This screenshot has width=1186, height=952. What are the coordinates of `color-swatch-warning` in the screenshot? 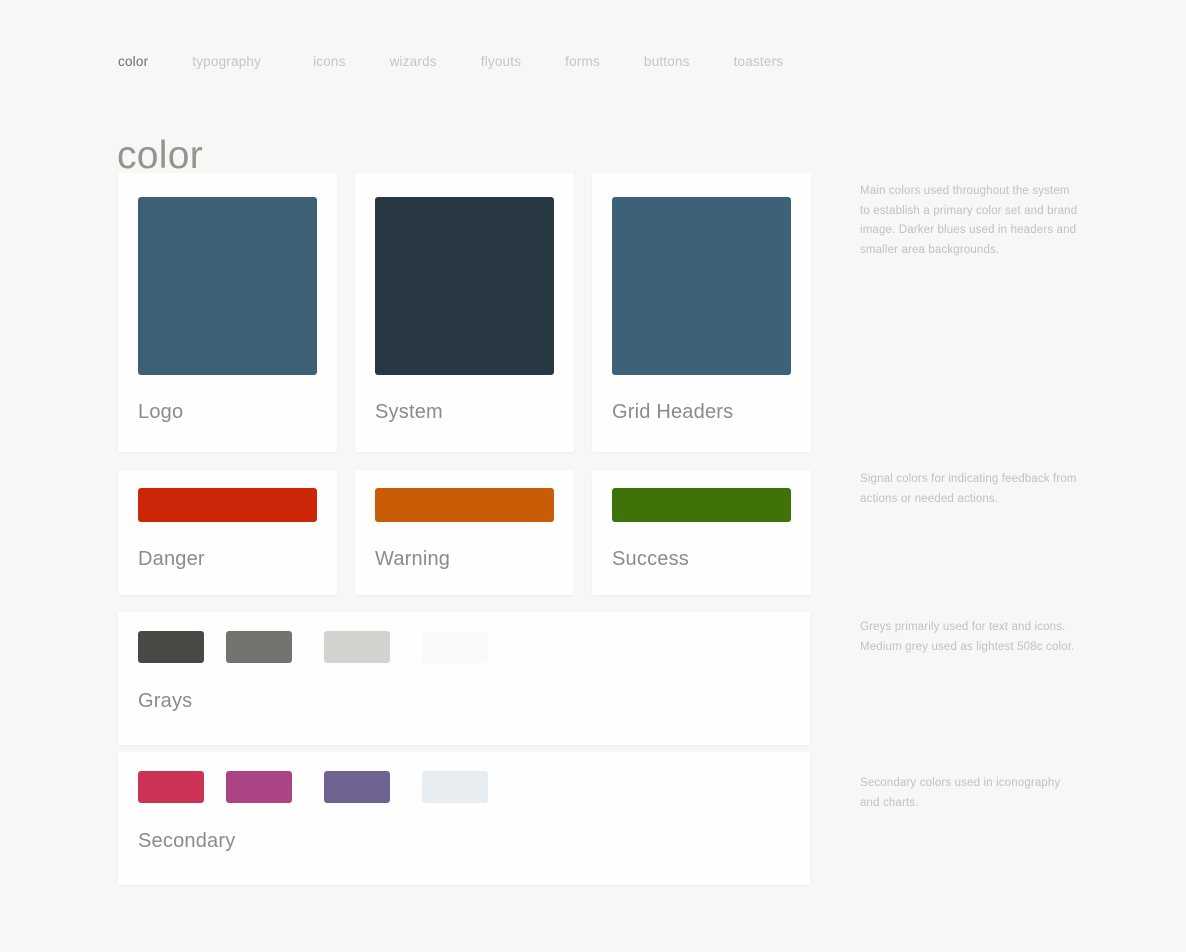 It's located at (464, 505).